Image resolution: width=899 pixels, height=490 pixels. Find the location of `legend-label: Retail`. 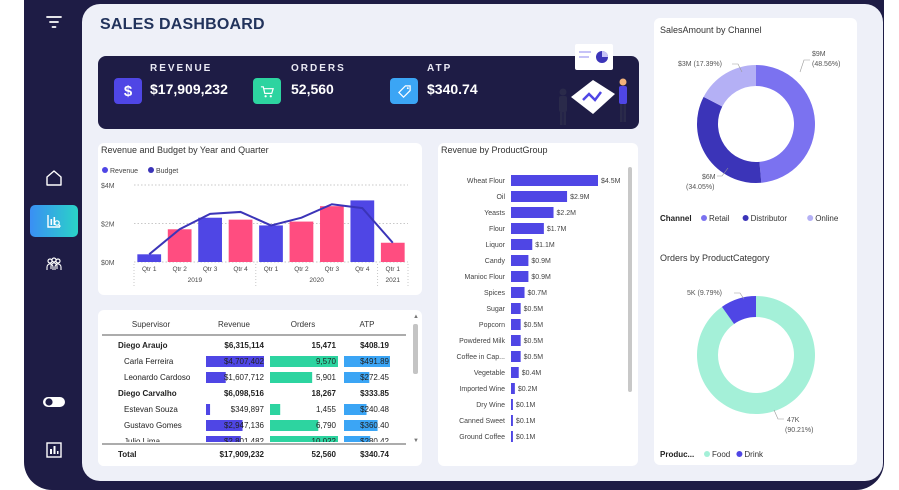

legend-label: Retail is located at coordinates (719, 218).